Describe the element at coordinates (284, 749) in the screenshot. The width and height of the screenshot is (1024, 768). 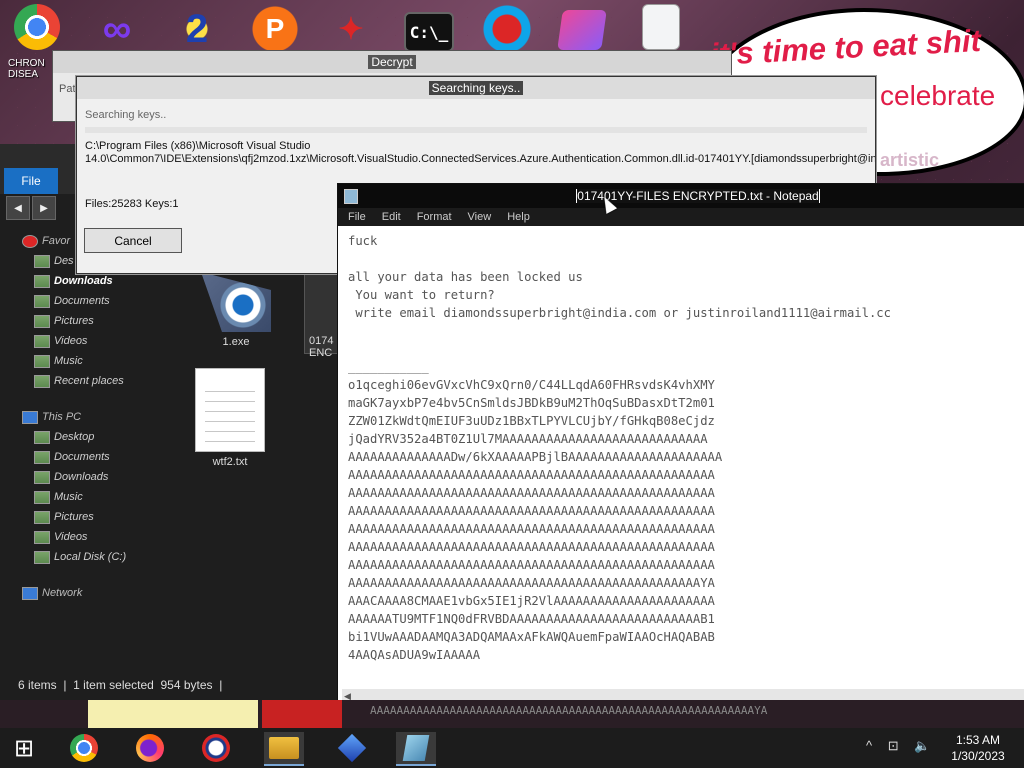
I see `taskbar-file-explorer-icon` at that location.